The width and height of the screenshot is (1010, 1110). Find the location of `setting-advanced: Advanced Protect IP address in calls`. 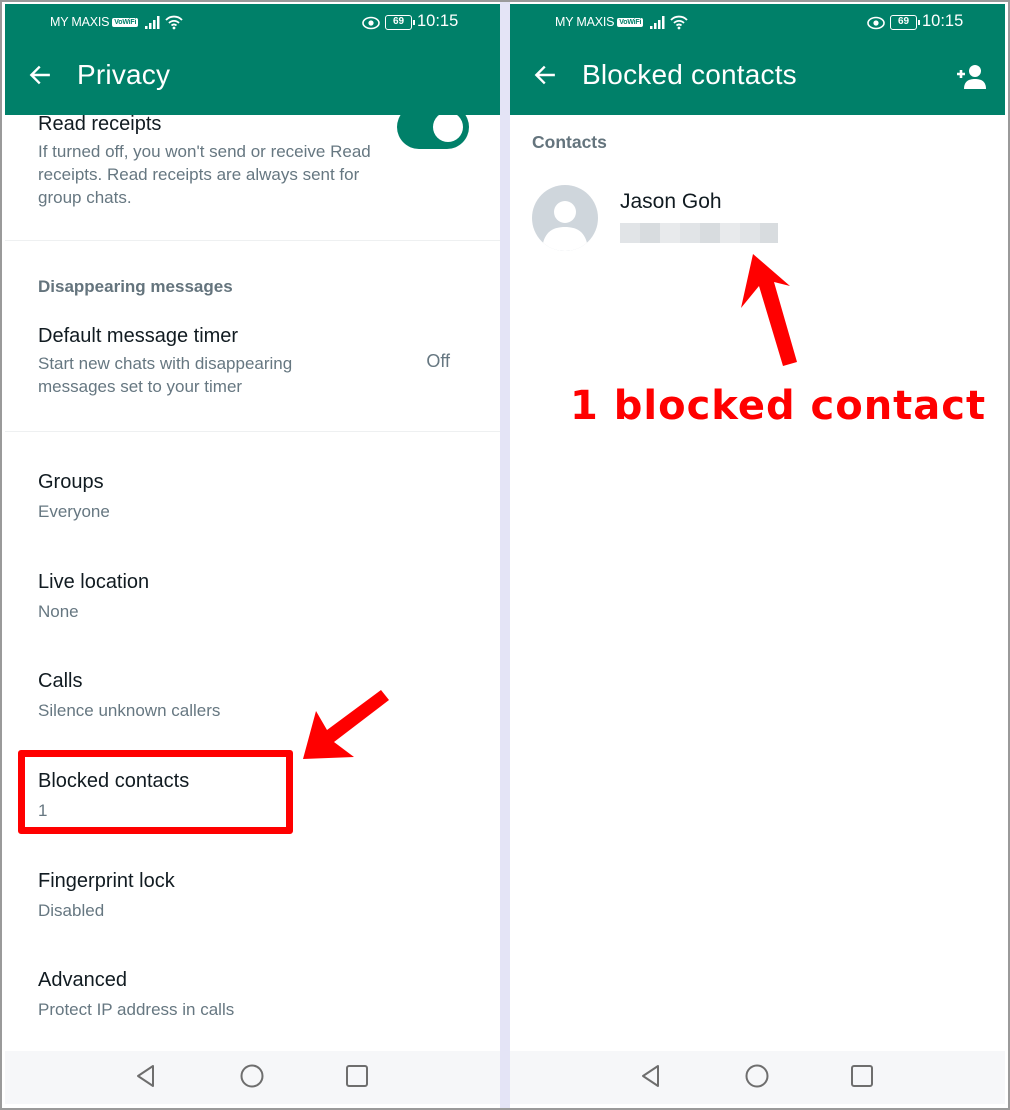

setting-advanced: Advanced Protect IP address in calls is located at coordinates (252, 995).